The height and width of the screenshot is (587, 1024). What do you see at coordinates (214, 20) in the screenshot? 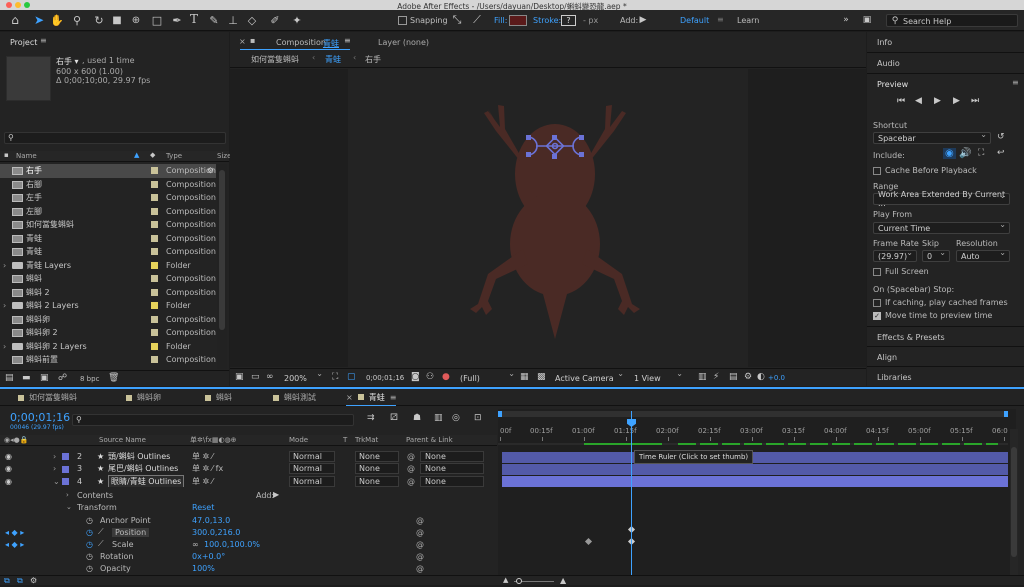
I see `brush-tool-icon: ✎` at bounding box center [214, 20].